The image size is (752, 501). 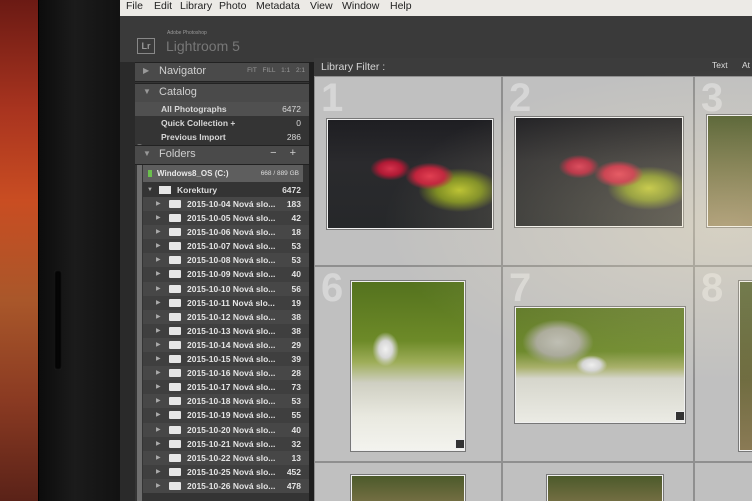 What do you see at coordinates (226, 429) in the screenshot?
I see `folder-item: ▶ 2015-10-20 Nová slo... 40` at bounding box center [226, 429].